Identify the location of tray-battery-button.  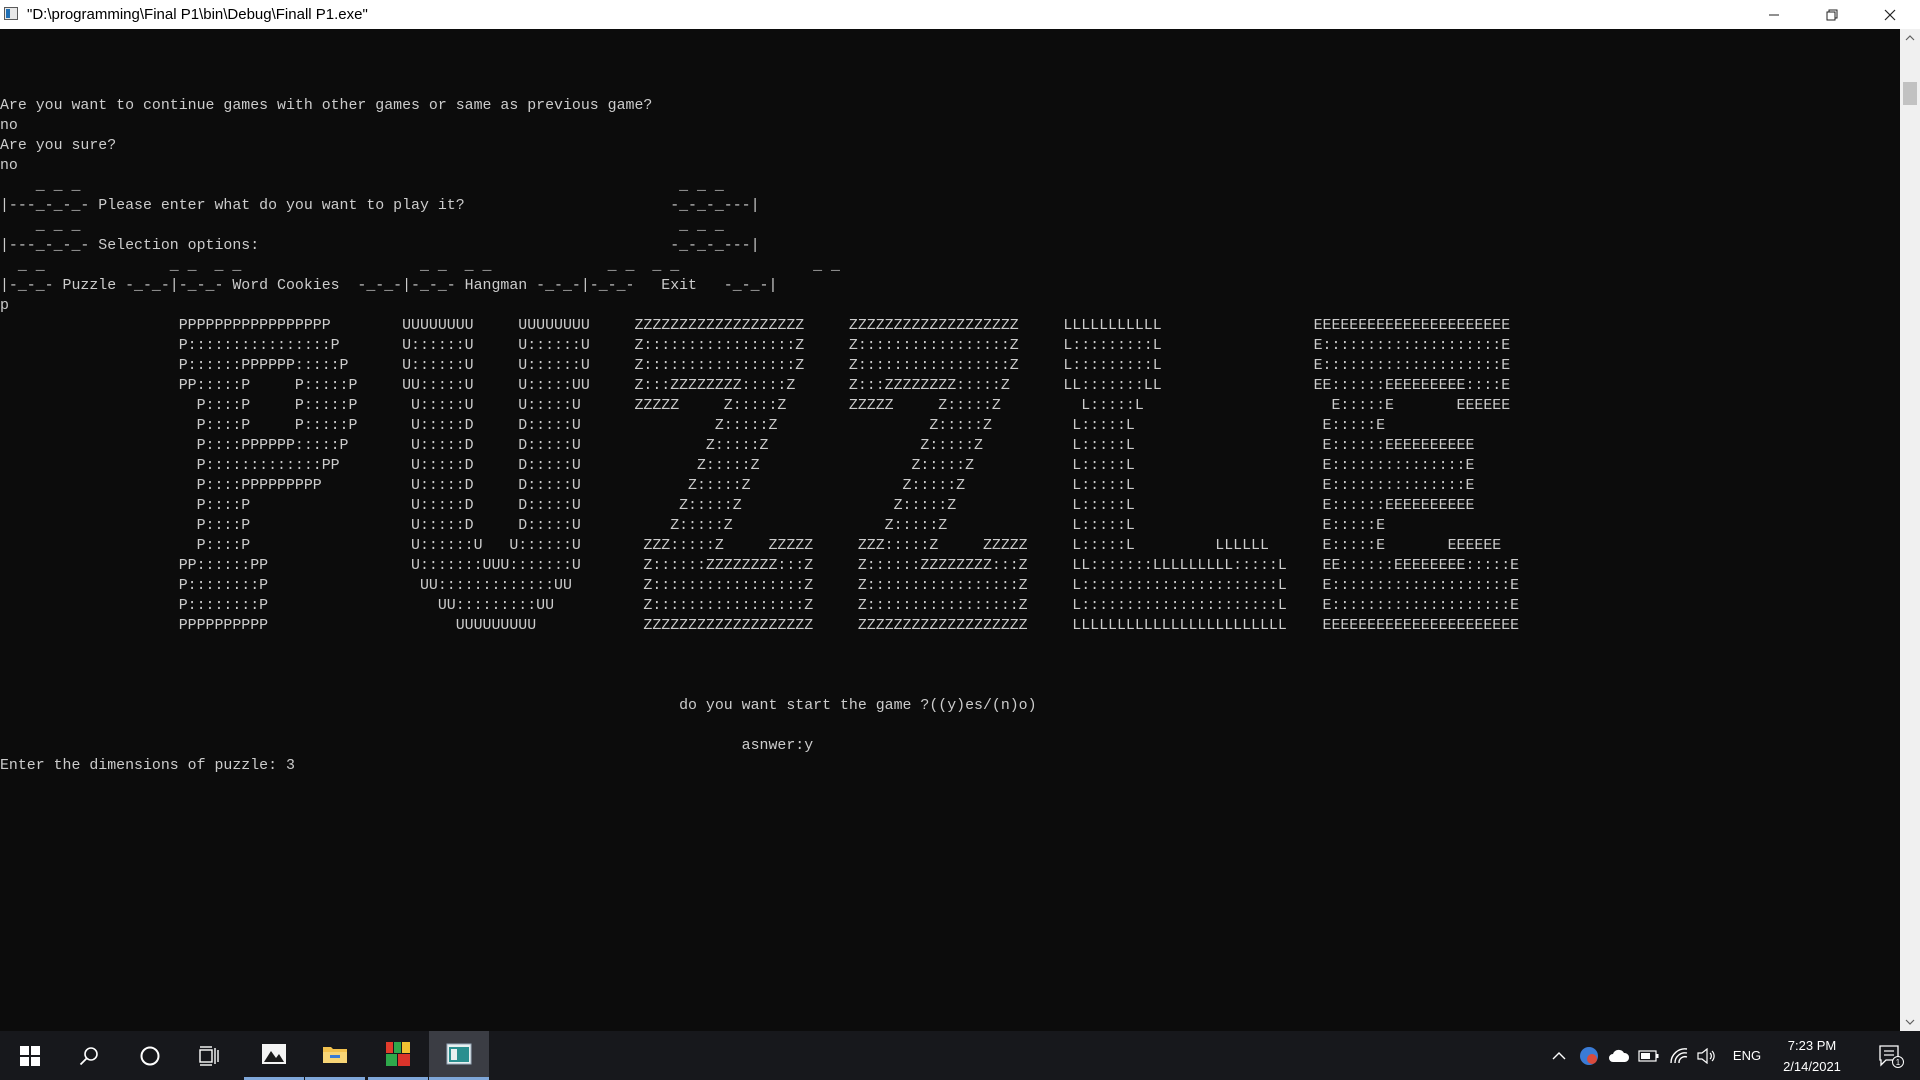
(1649, 1055).